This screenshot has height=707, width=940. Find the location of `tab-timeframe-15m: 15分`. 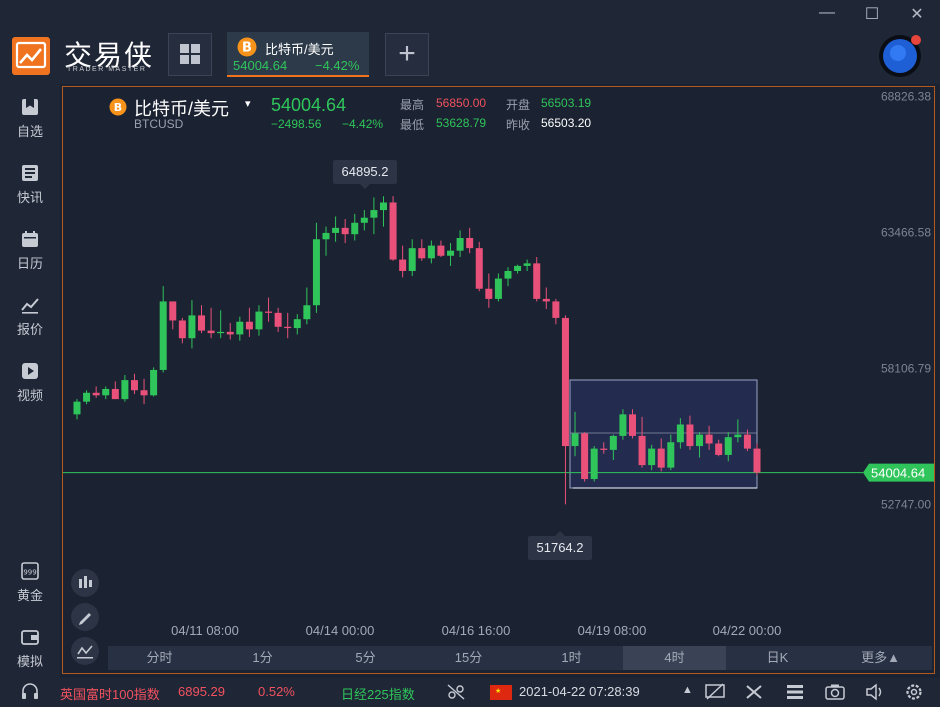

tab-timeframe-15m: 15分 is located at coordinates (468, 658).